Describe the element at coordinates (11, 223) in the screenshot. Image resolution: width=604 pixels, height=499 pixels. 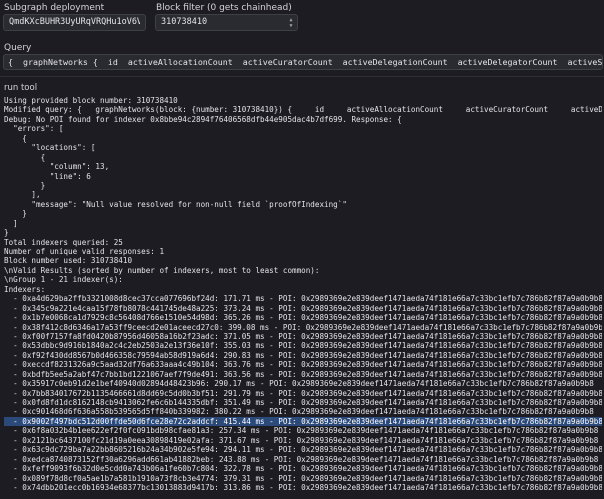
I see `output-line: ]` at that location.